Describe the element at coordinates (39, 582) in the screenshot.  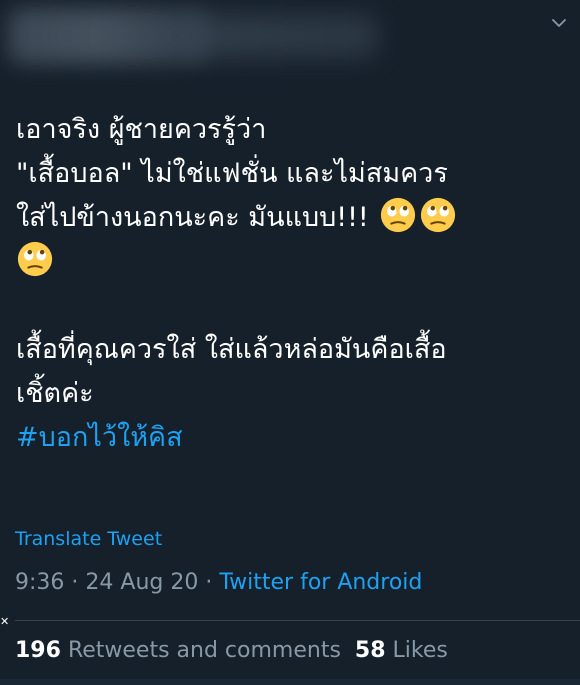
I see `tweet-time: 9:36` at that location.